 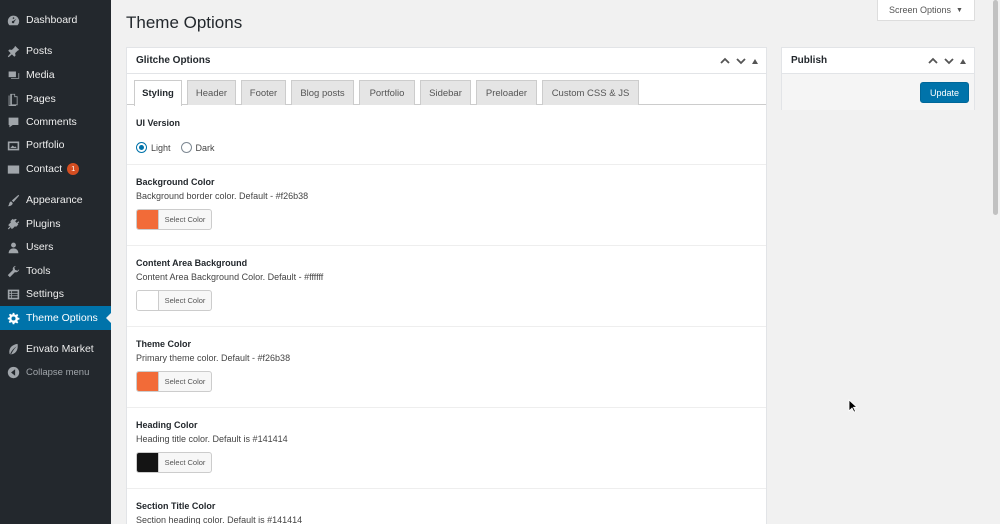 I want to click on caret-down-icon: ▼, so click(x=959, y=10).